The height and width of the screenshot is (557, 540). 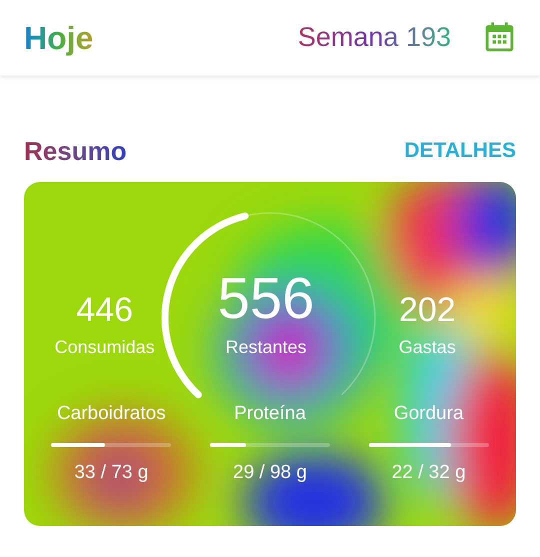 What do you see at coordinates (270, 414) in the screenshot?
I see `macro-label: Proteína` at bounding box center [270, 414].